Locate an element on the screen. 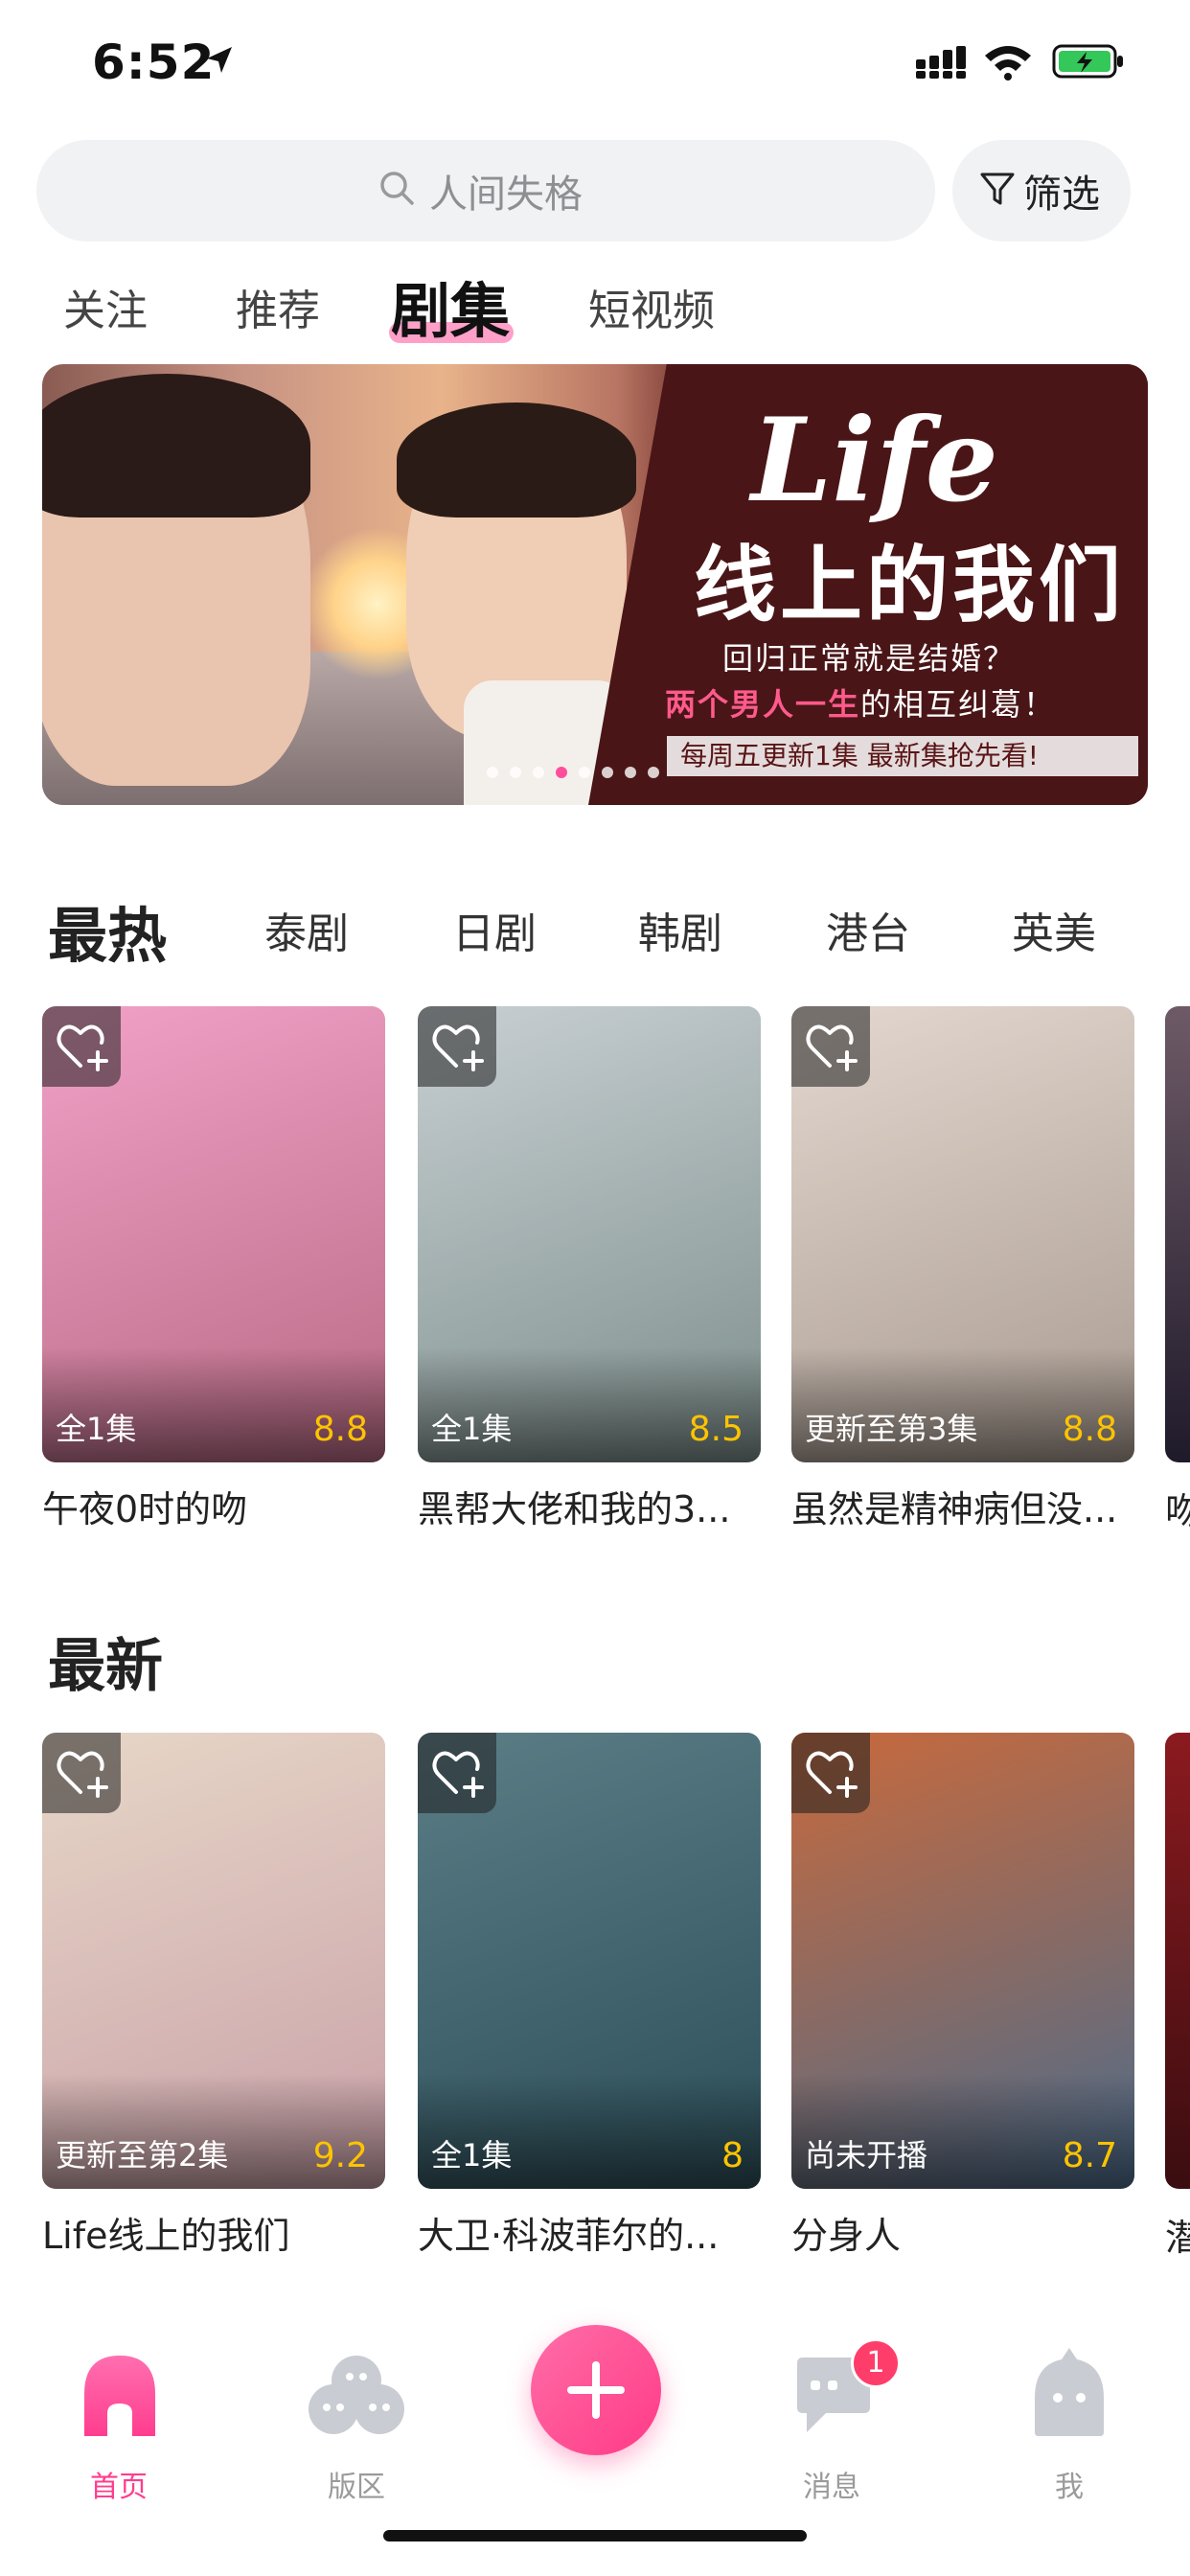  category-korean: 韩剧 is located at coordinates (680, 929).